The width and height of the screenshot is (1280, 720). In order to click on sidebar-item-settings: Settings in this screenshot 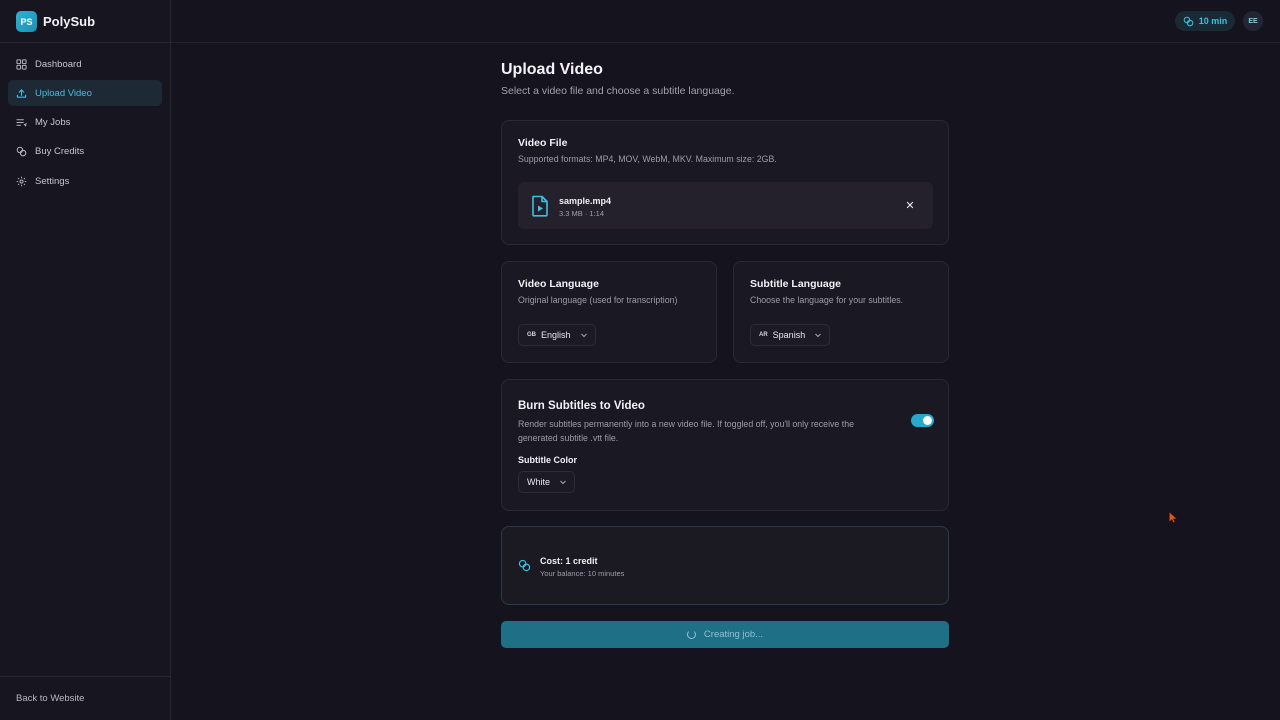, I will do `click(85, 181)`.